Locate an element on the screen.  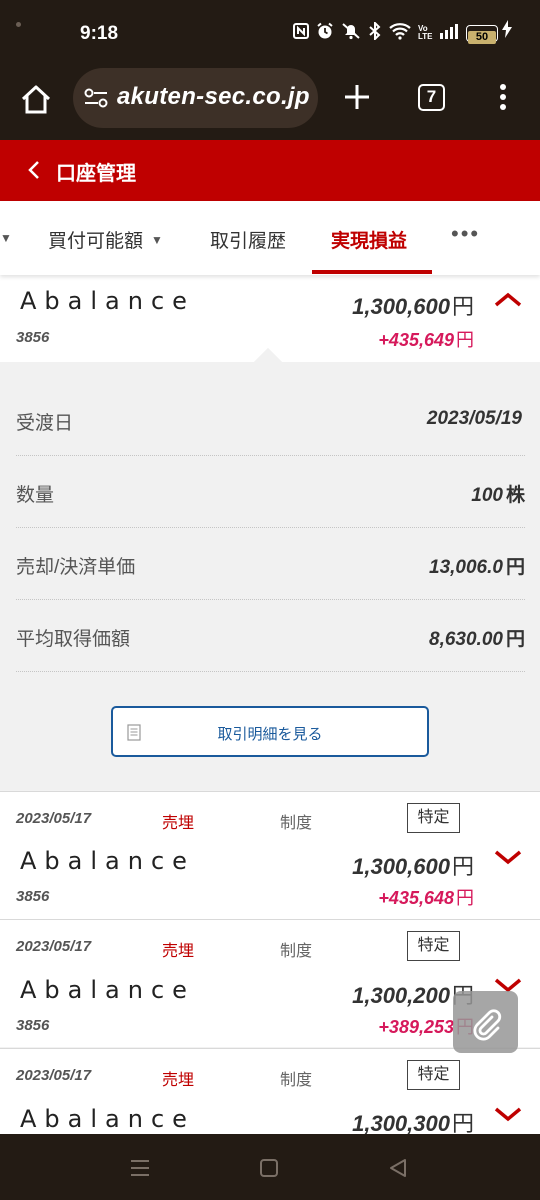
status-icons: Vo LTE 50 is located at coordinates (395, 32).